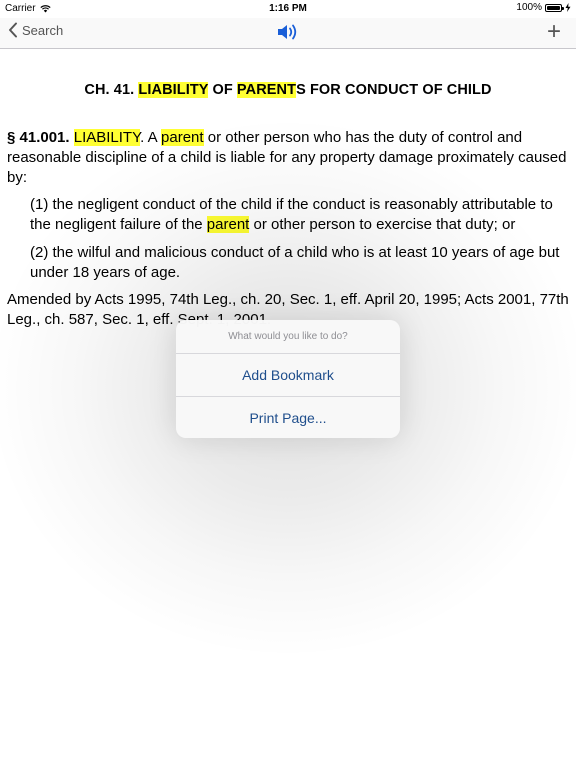 This screenshot has height=768, width=576. I want to click on title-part: OF, so click(222, 90).